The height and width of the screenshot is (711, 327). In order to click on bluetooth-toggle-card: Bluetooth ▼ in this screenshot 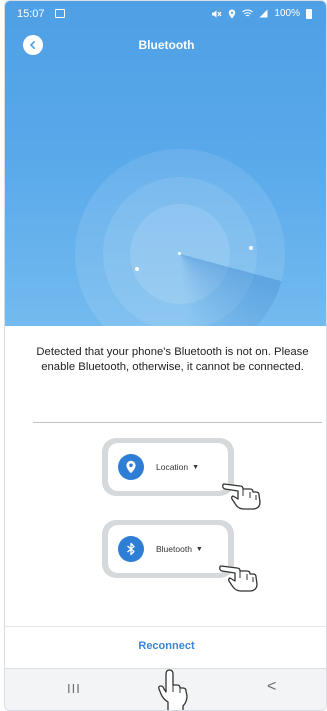, I will do `click(168, 549)`.